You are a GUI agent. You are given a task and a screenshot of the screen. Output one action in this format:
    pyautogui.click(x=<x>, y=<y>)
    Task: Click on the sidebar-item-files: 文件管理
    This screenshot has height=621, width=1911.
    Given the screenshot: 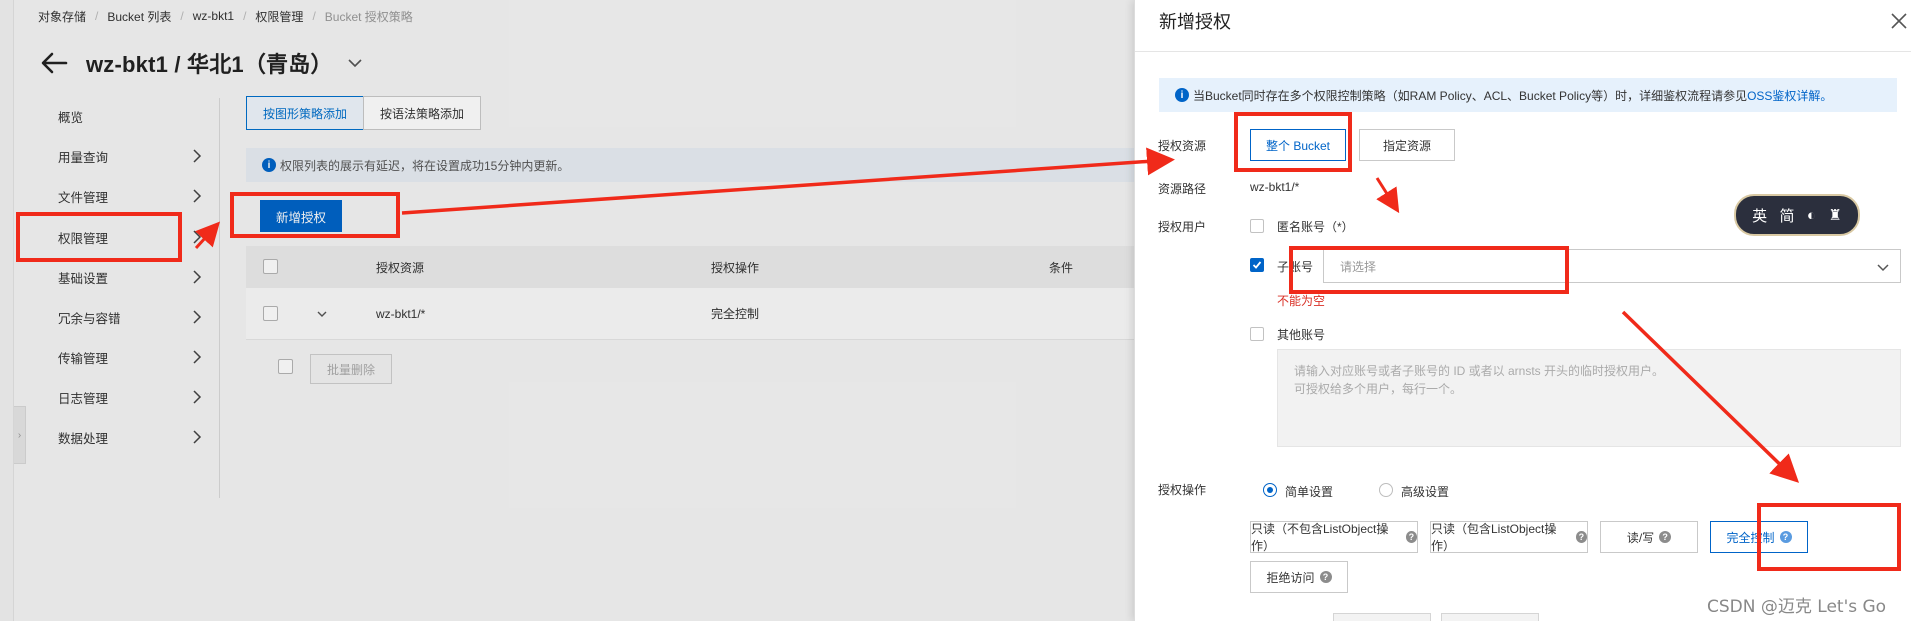 What is the action you would take?
    pyautogui.click(x=117, y=196)
    